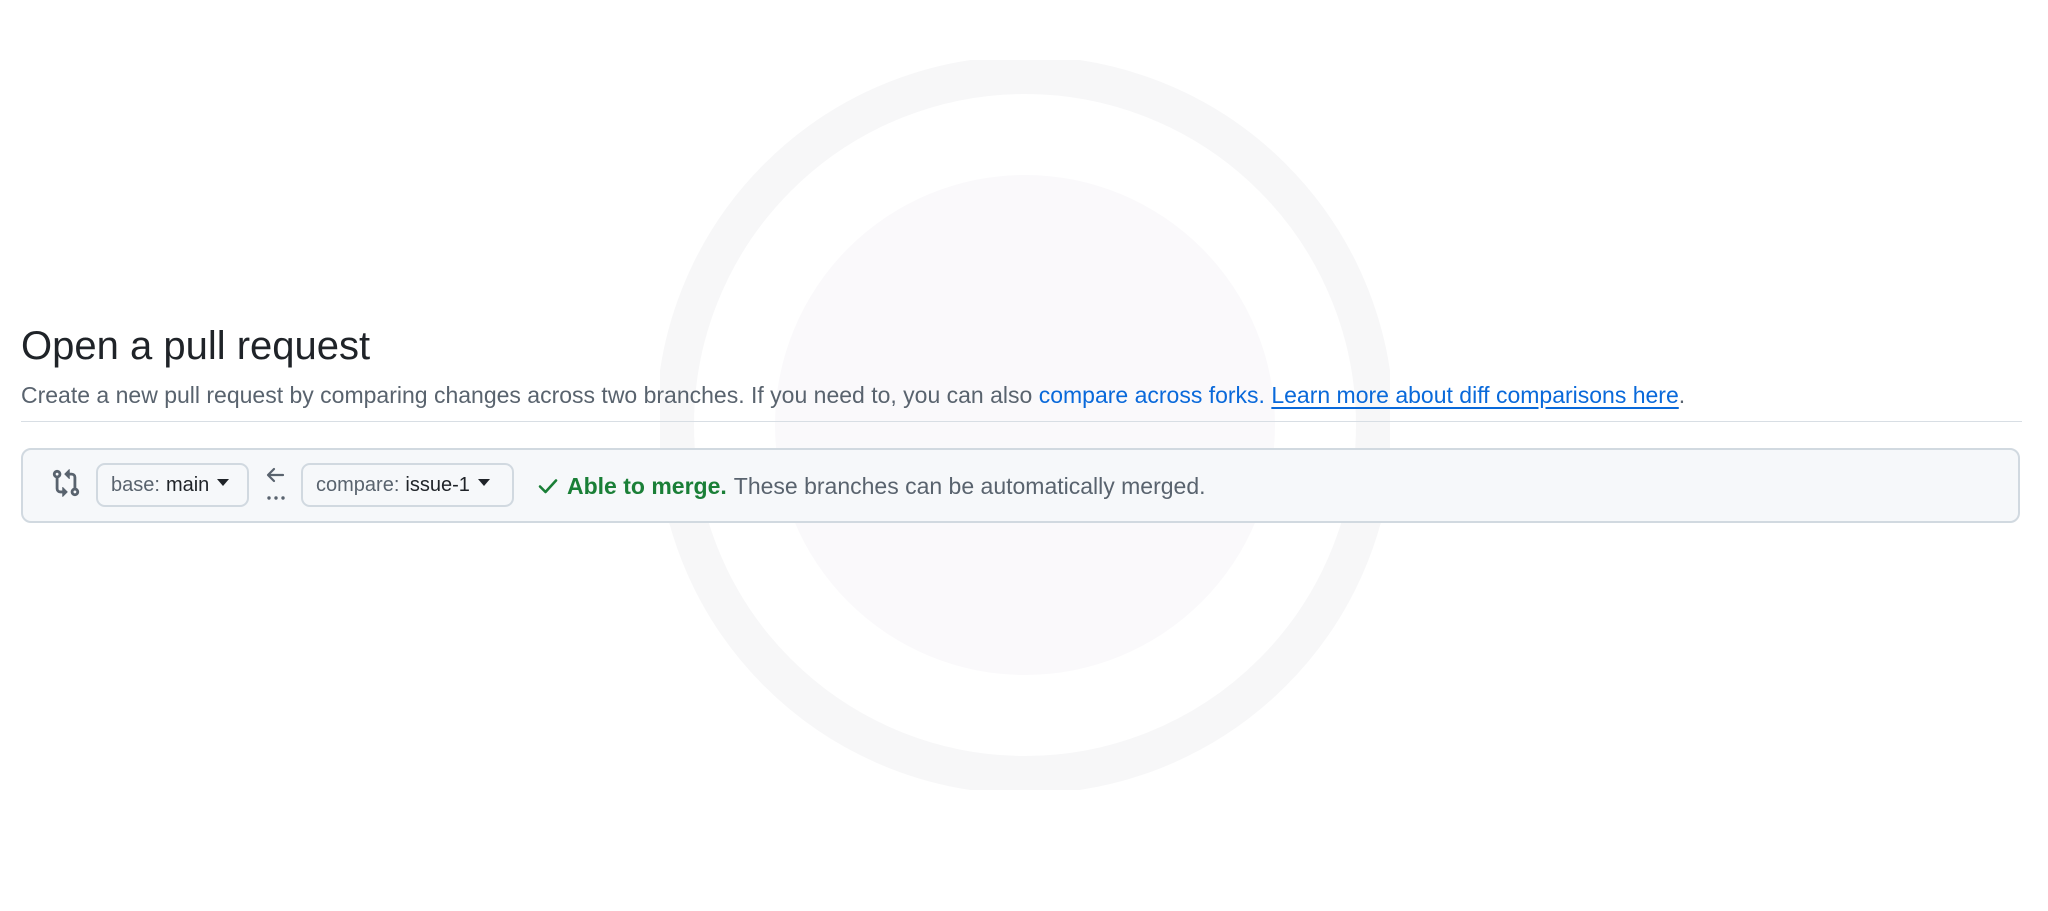  Describe the element at coordinates (358, 484) in the screenshot. I see `compare-branch-prefix: compare:` at that location.